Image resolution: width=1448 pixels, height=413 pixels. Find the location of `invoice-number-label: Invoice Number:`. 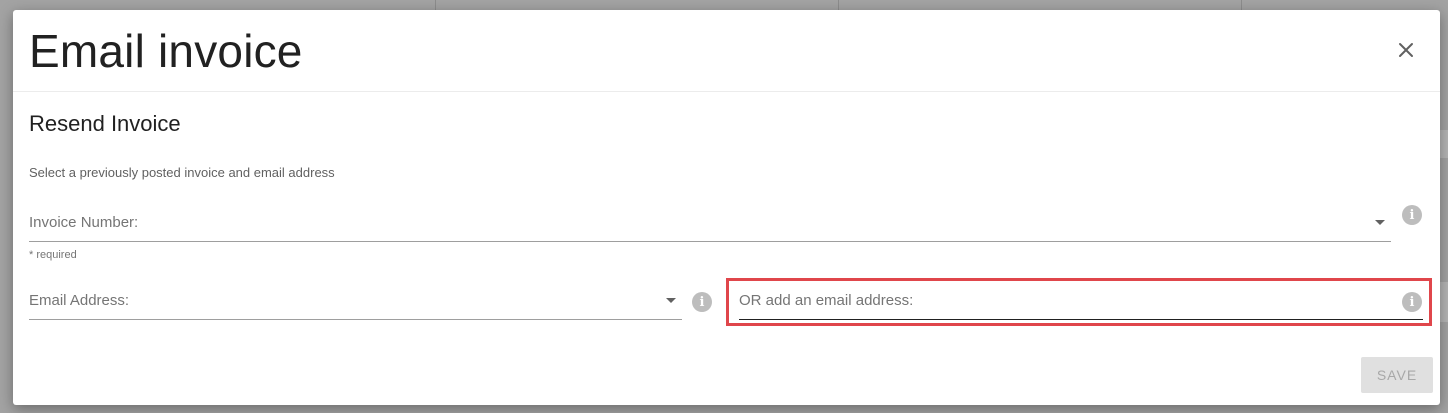

invoice-number-label: Invoice Number: is located at coordinates (84, 222).